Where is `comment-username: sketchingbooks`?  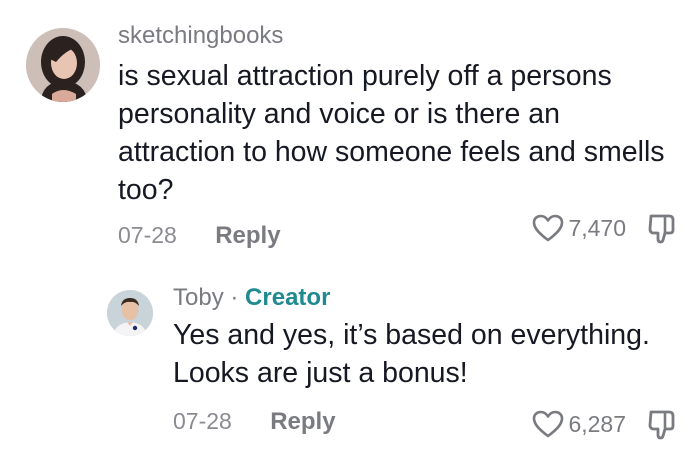 comment-username: sketchingbooks is located at coordinates (200, 36).